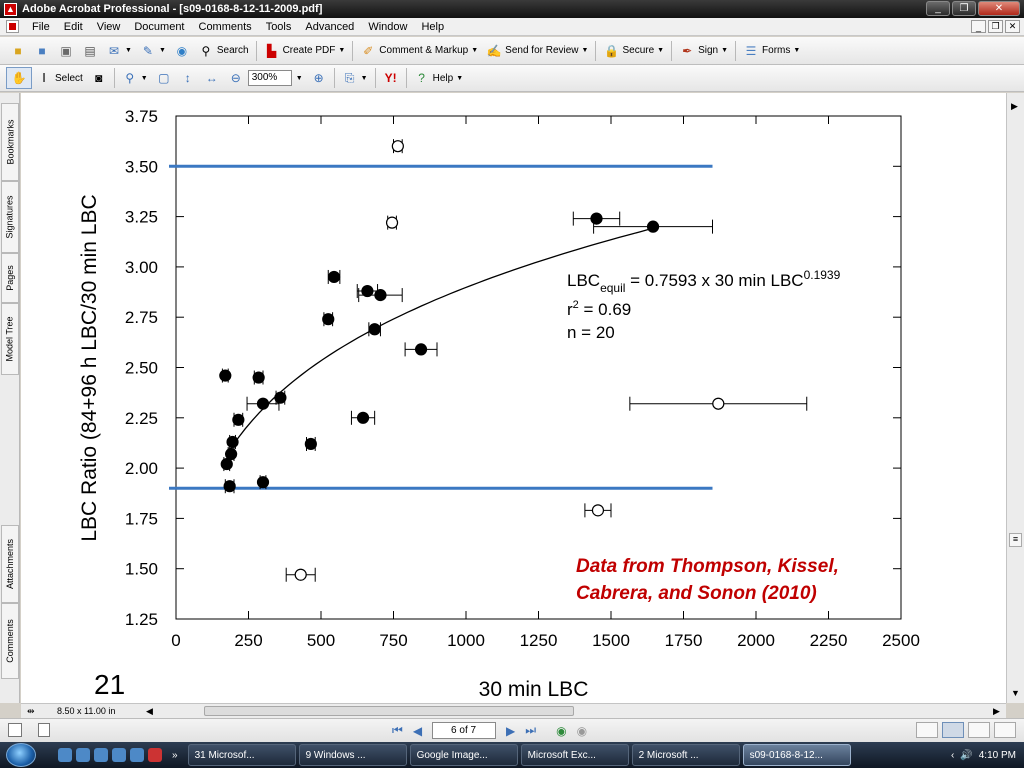  What do you see at coordinates (10, 564) in the screenshot?
I see `tab-attachments: Attachments` at bounding box center [10, 564].